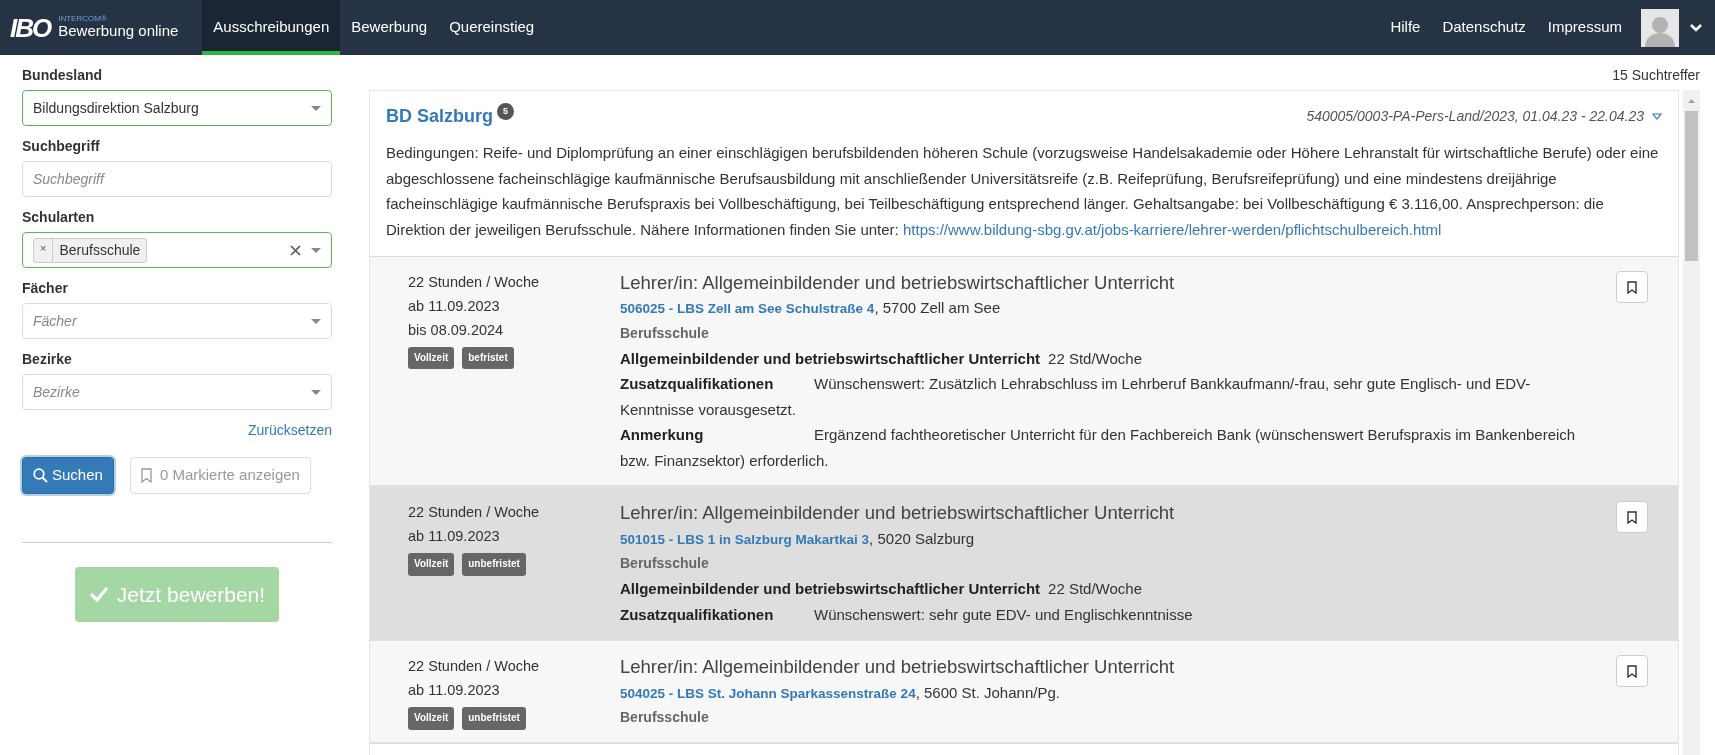  What do you see at coordinates (1691, 186) in the screenshot?
I see `scrollbar-thumb` at bounding box center [1691, 186].